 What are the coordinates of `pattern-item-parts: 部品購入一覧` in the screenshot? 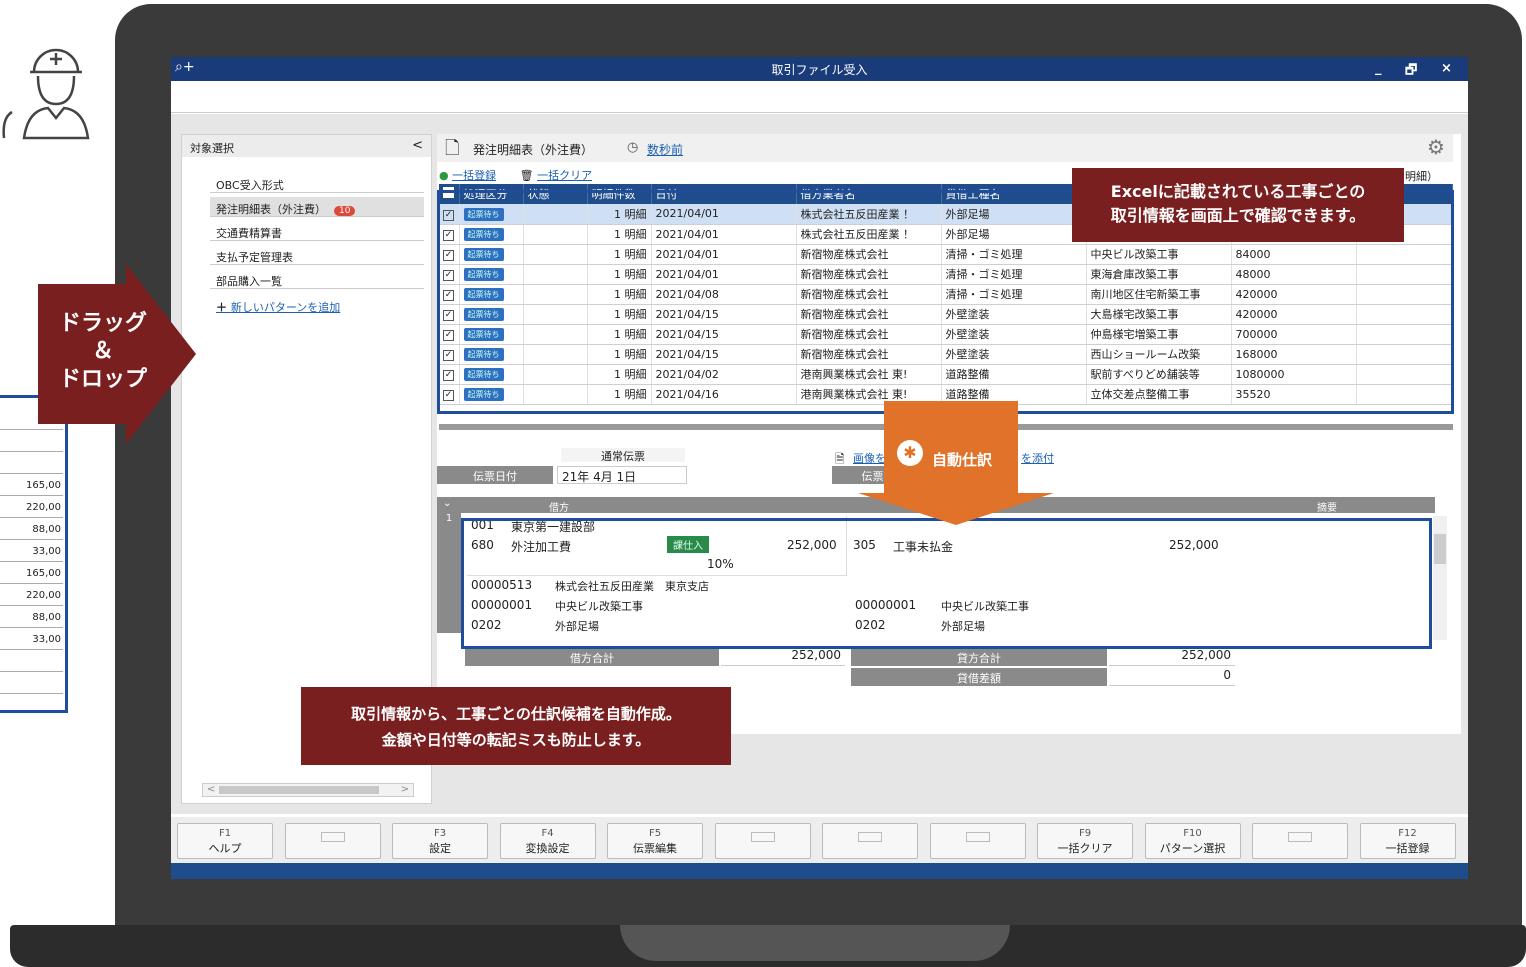 It's located at (317, 279).